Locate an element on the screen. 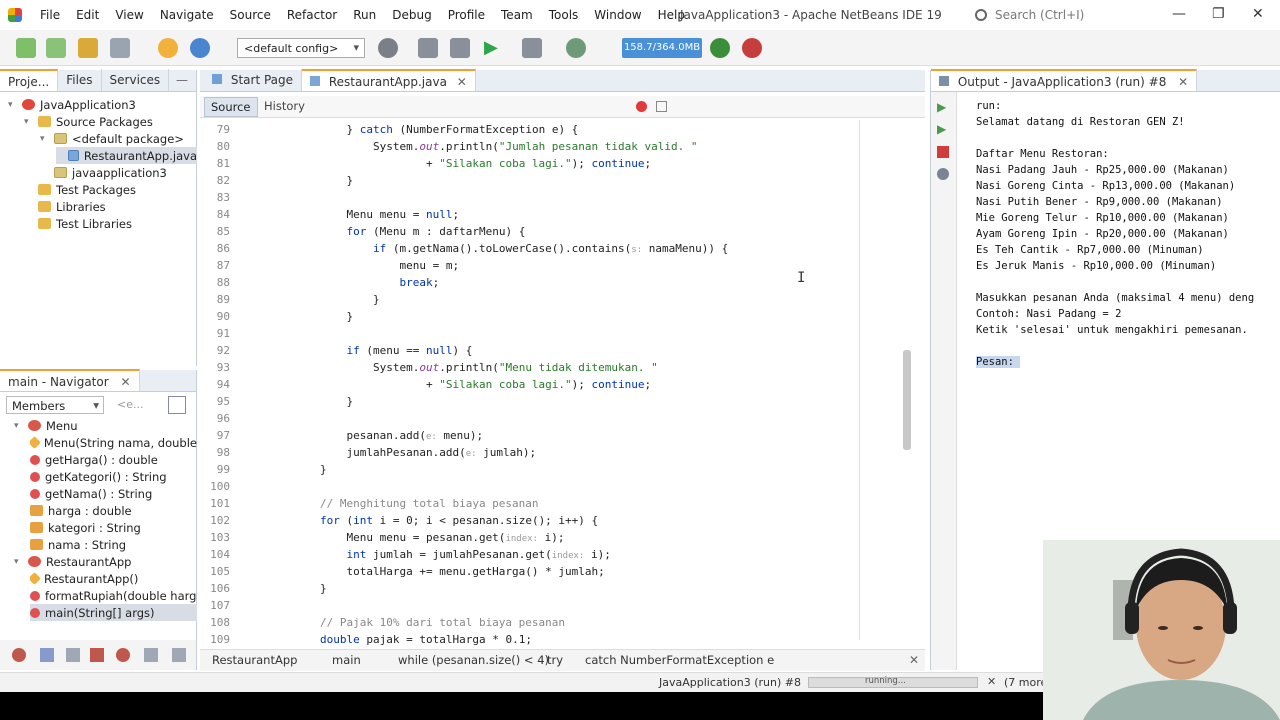 The width and height of the screenshot is (1280, 720). stop-icon is located at coordinates (943, 152).